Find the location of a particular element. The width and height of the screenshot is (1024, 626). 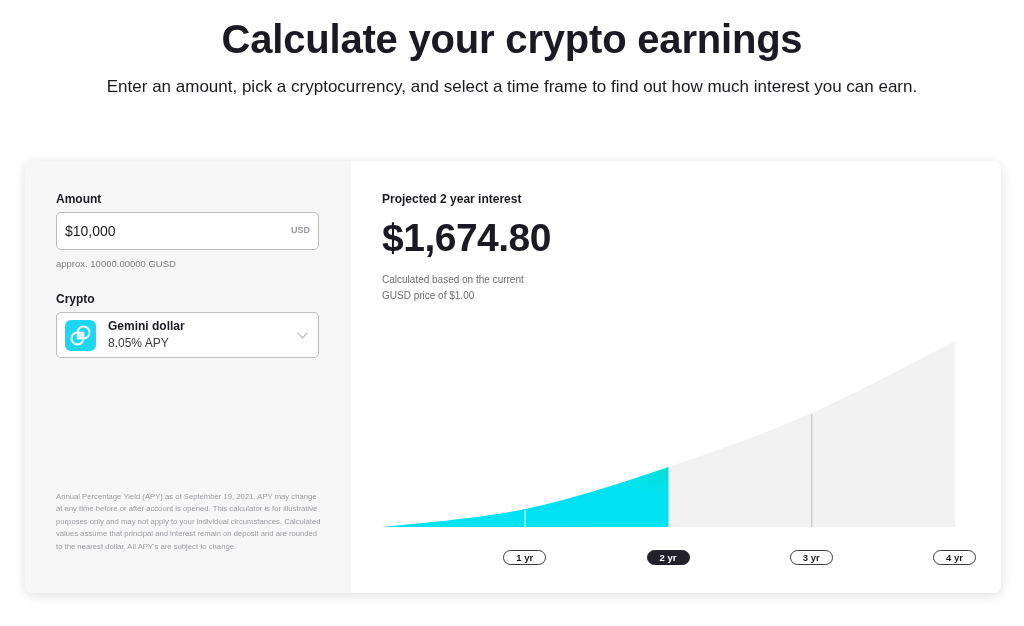

interest-amount: $1,674.80 is located at coordinates (467, 238).